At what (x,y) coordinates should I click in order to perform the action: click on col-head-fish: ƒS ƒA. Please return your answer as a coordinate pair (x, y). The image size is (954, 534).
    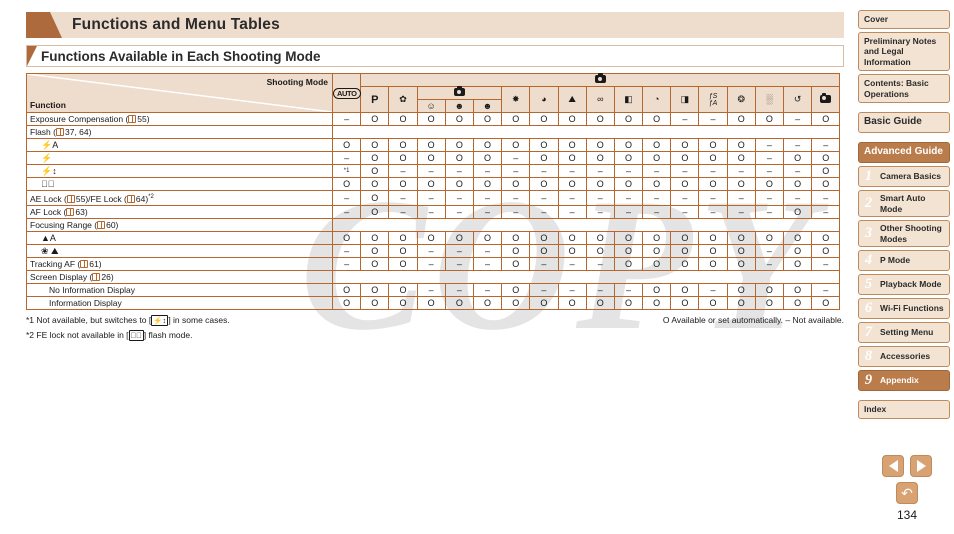
    Looking at the image, I should click on (713, 99).